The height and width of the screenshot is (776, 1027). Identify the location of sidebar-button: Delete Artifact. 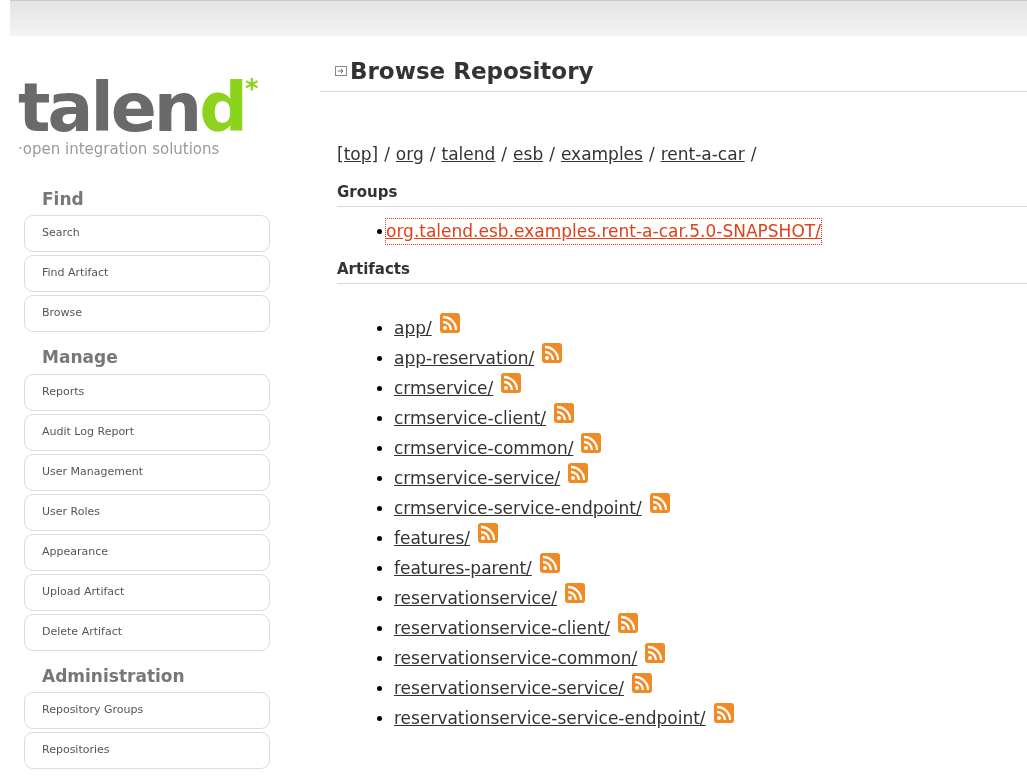
(147, 632).